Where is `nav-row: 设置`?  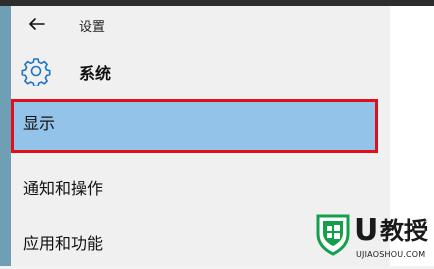
nav-row: 设置 is located at coordinates (200, 25).